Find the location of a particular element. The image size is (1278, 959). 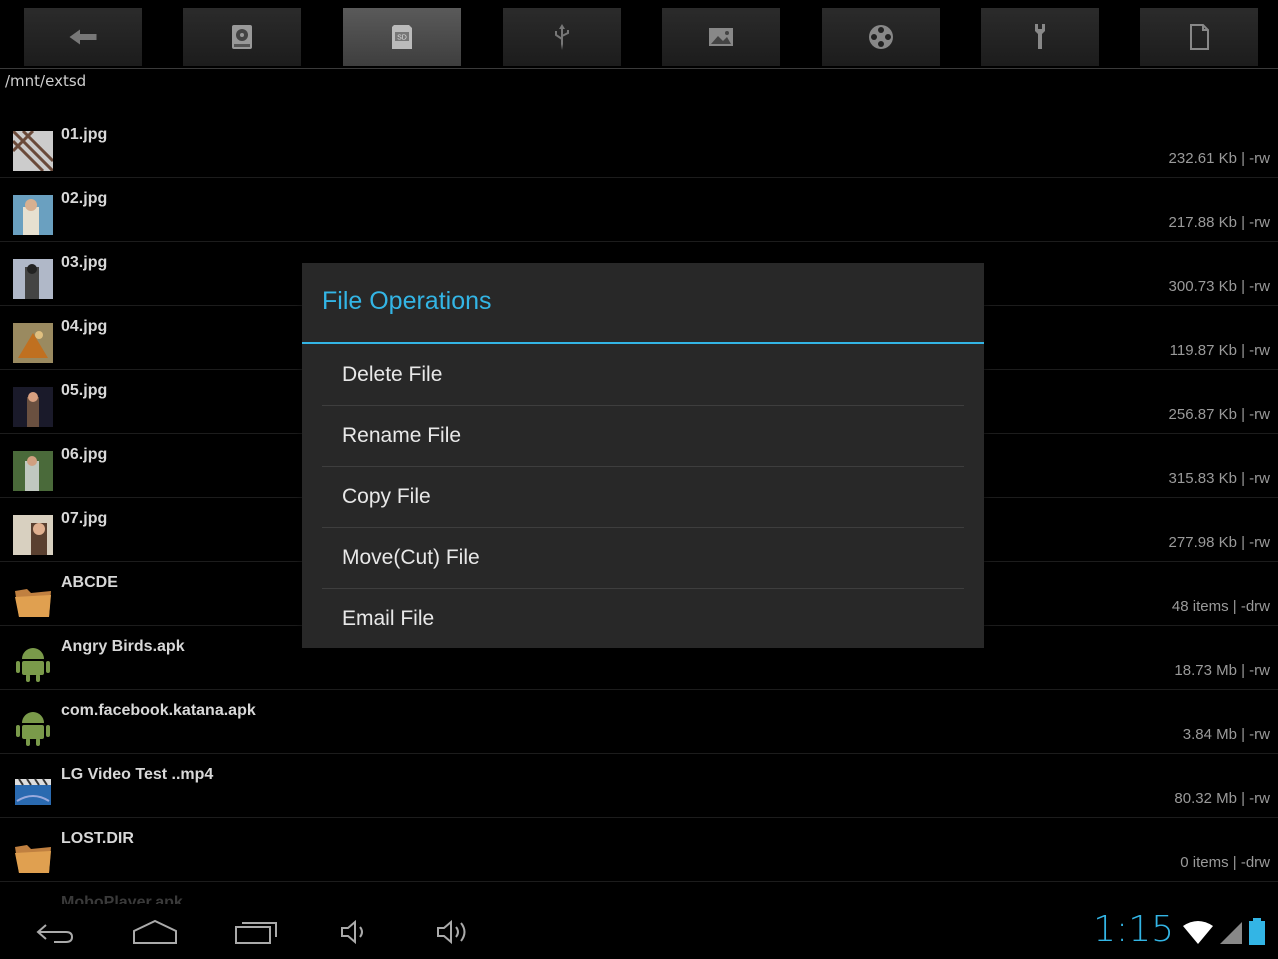

email-file-option: Email File is located at coordinates (643, 619).